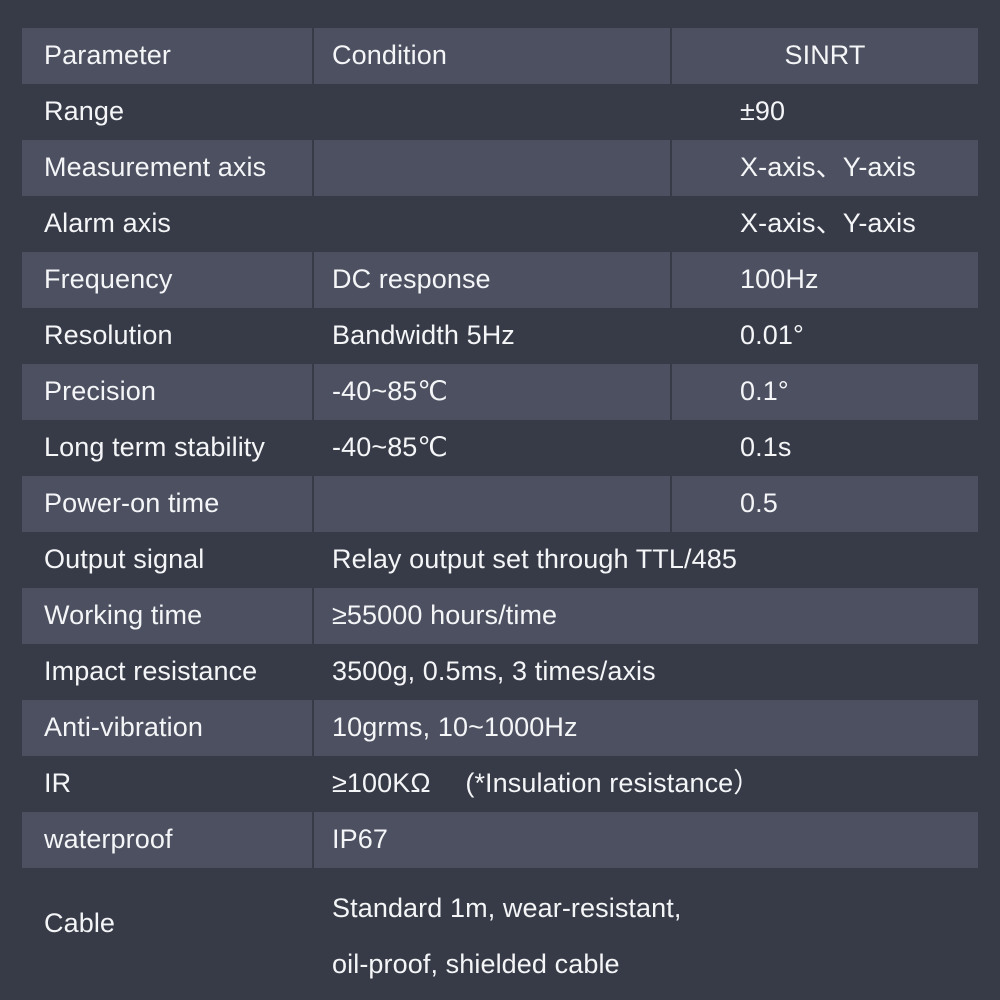  Describe the element at coordinates (825, 55) in the screenshot. I see `column-header-value: SINRT` at that location.